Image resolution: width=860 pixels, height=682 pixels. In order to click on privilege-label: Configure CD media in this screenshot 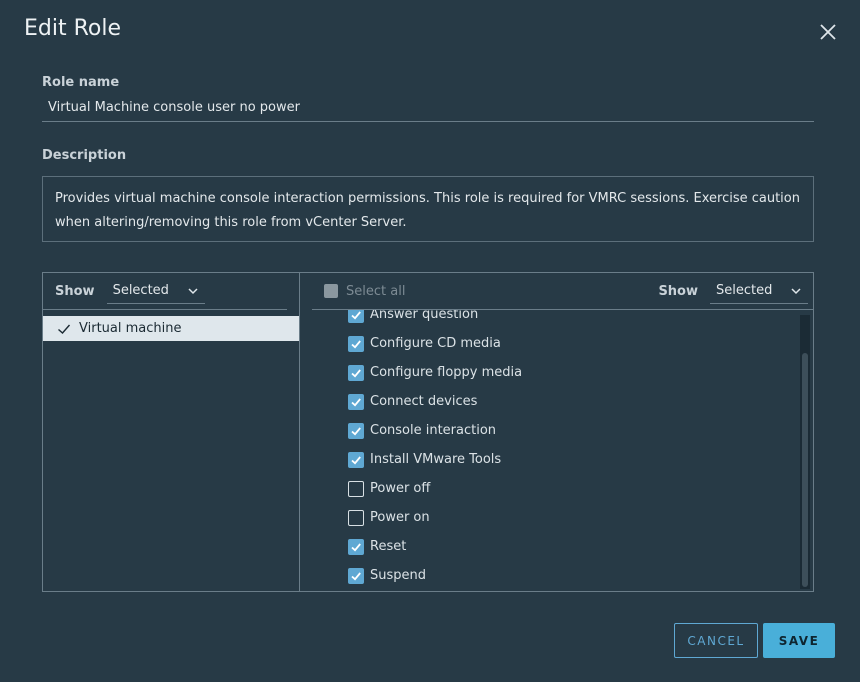, I will do `click(435, 343)`.